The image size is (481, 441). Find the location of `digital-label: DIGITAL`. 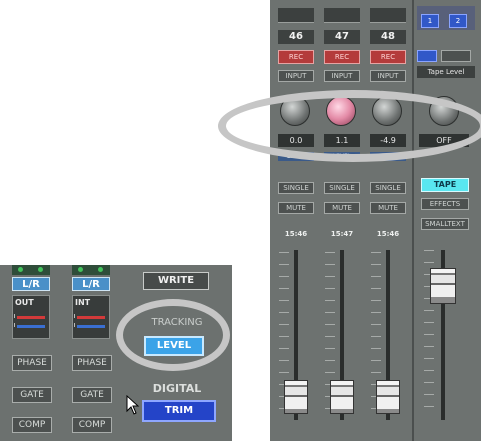

digital-label: DIGITAL is located at coordinates (177, 388).